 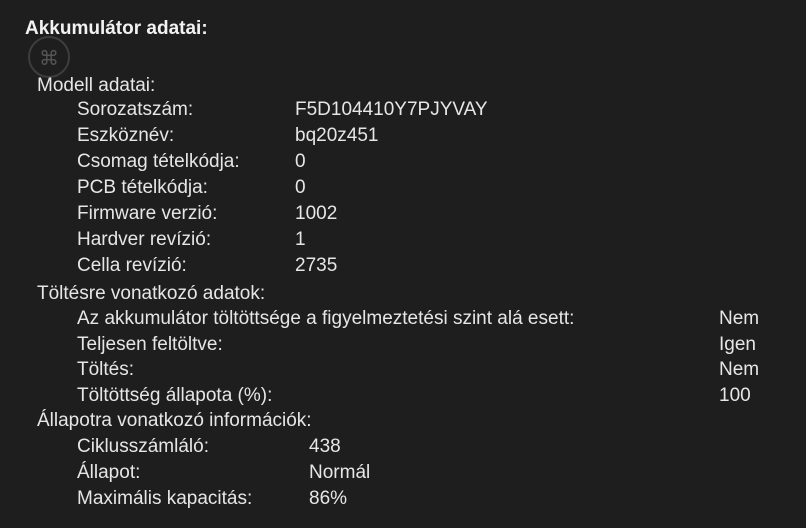 I want to click on label-pack-lot-code: Csomag tételkódja:, so click(x=158, y=161).